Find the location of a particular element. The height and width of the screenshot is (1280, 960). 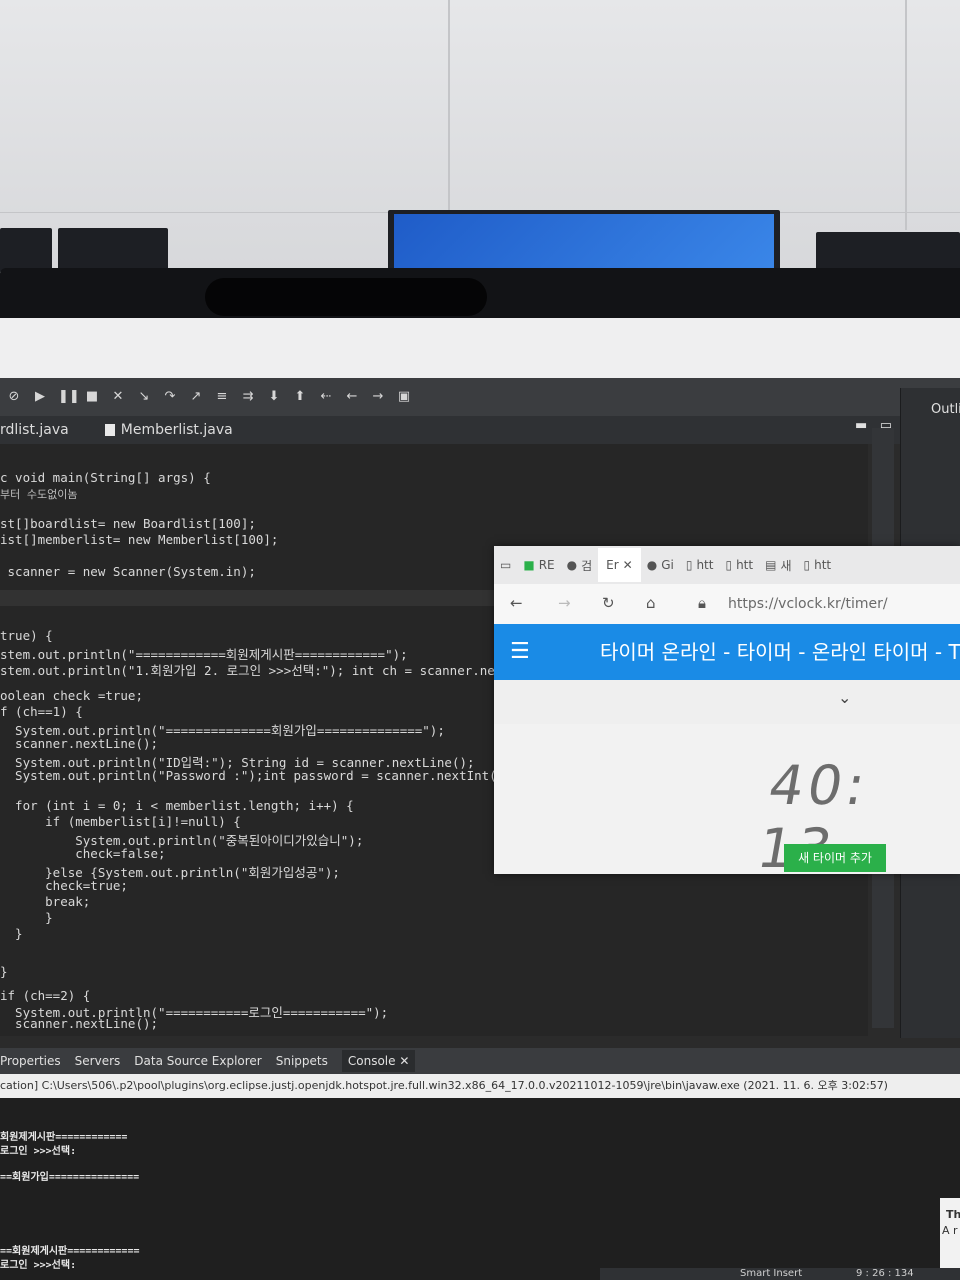

code-line: f (ch==1) { is located at coordinates (41, 711).